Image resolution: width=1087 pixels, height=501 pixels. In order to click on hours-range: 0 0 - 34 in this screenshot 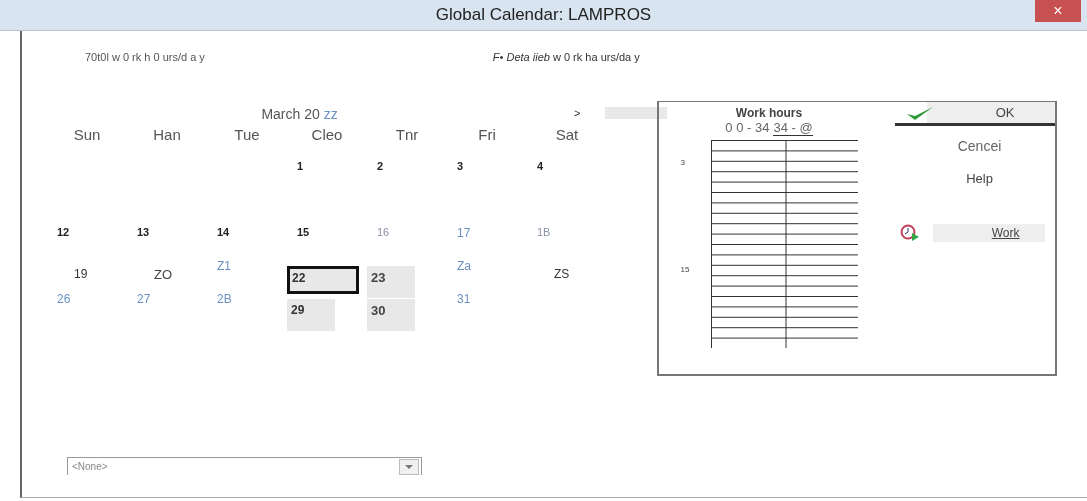, I will do `click(747, 128)`.